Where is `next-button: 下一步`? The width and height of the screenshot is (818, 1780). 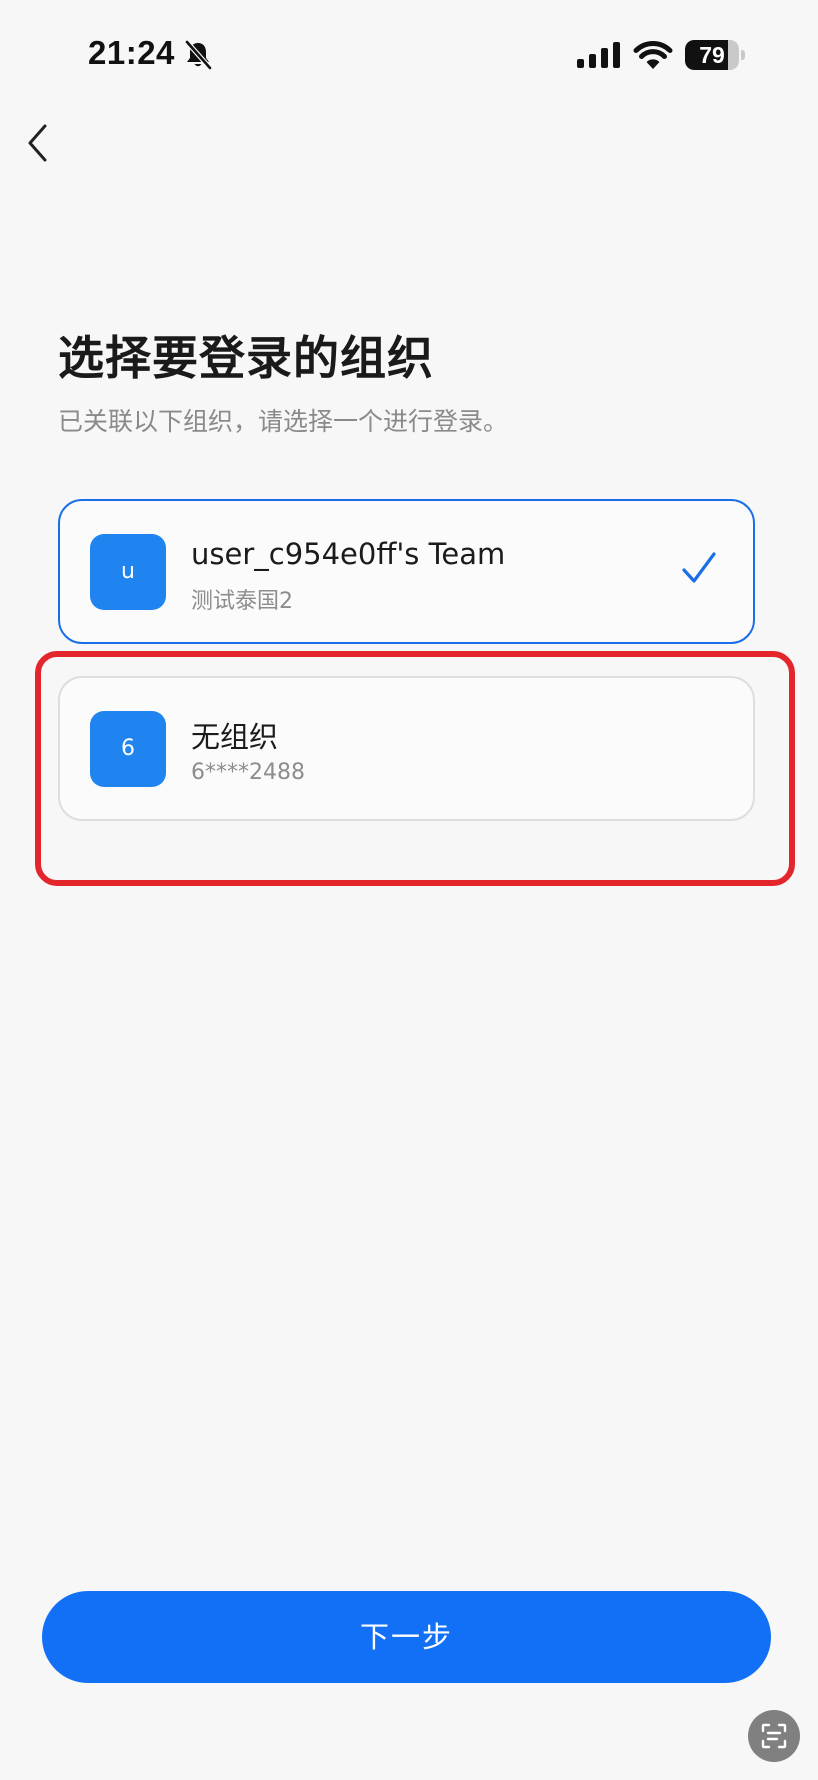
next-button: 下一步 is located at coordinates (406, 1637).